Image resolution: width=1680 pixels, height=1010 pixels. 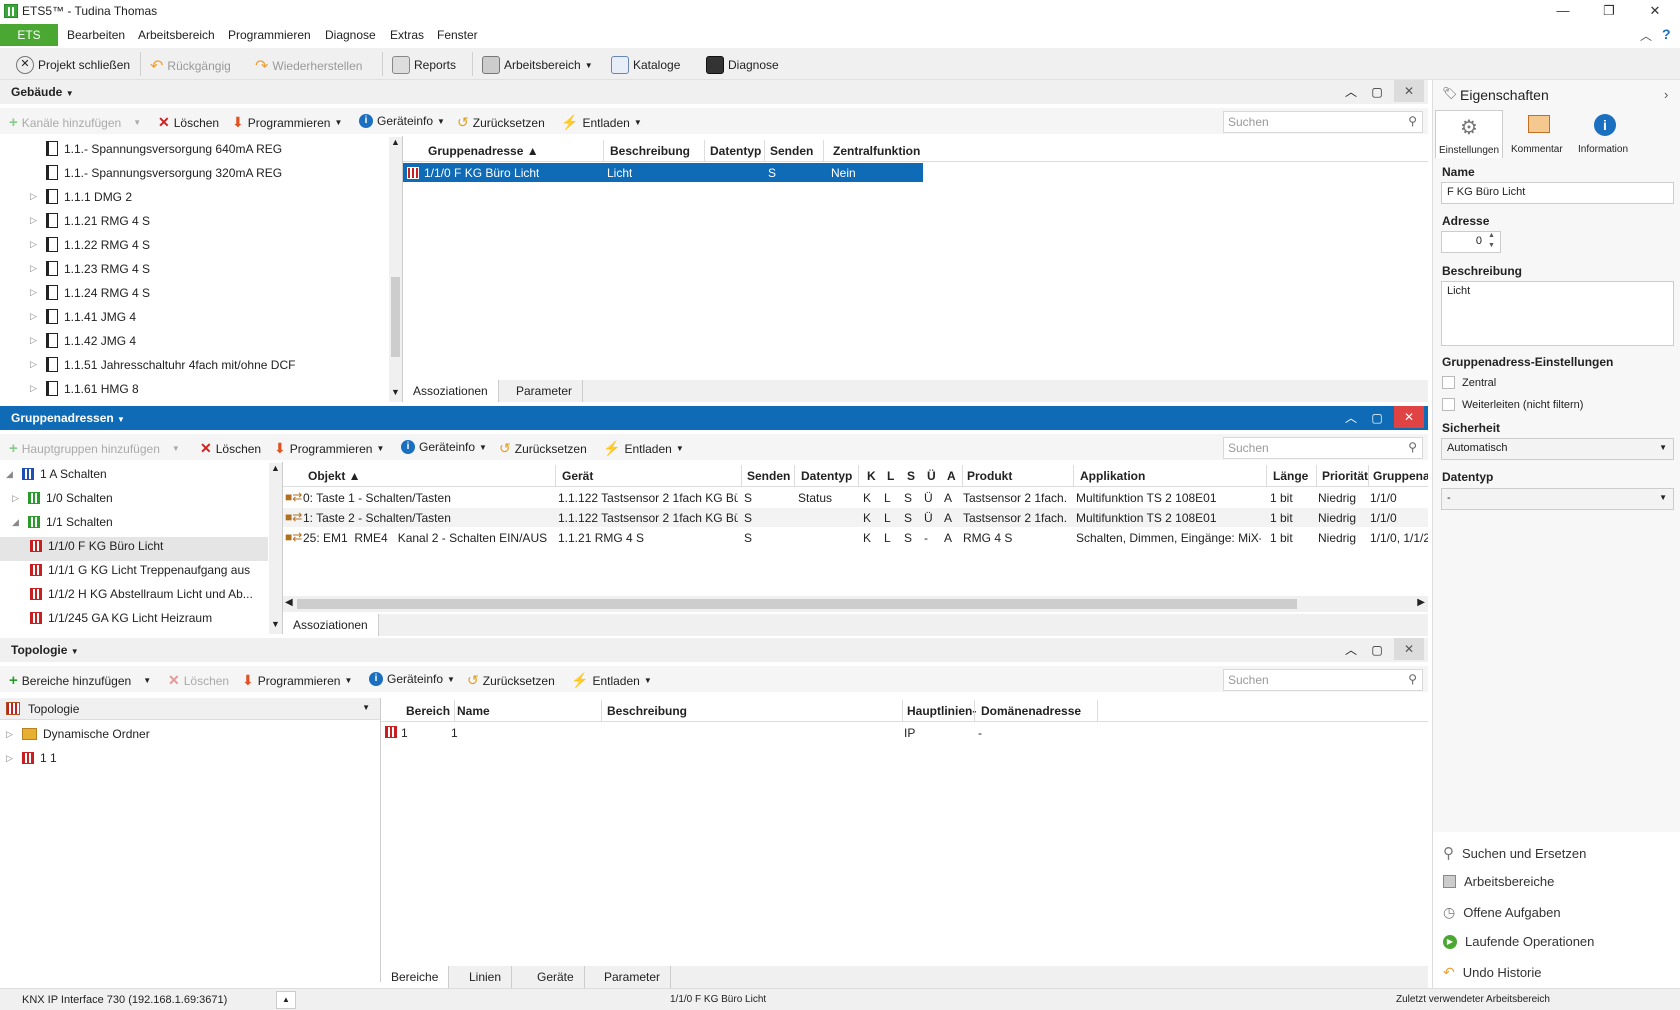 What do you see at coordinates (80, 680) in the screenshot?
I see `bereiche-hinzufuegen-button: + Bereiche hinzufügen ▼` at bounding box center [80, 680].